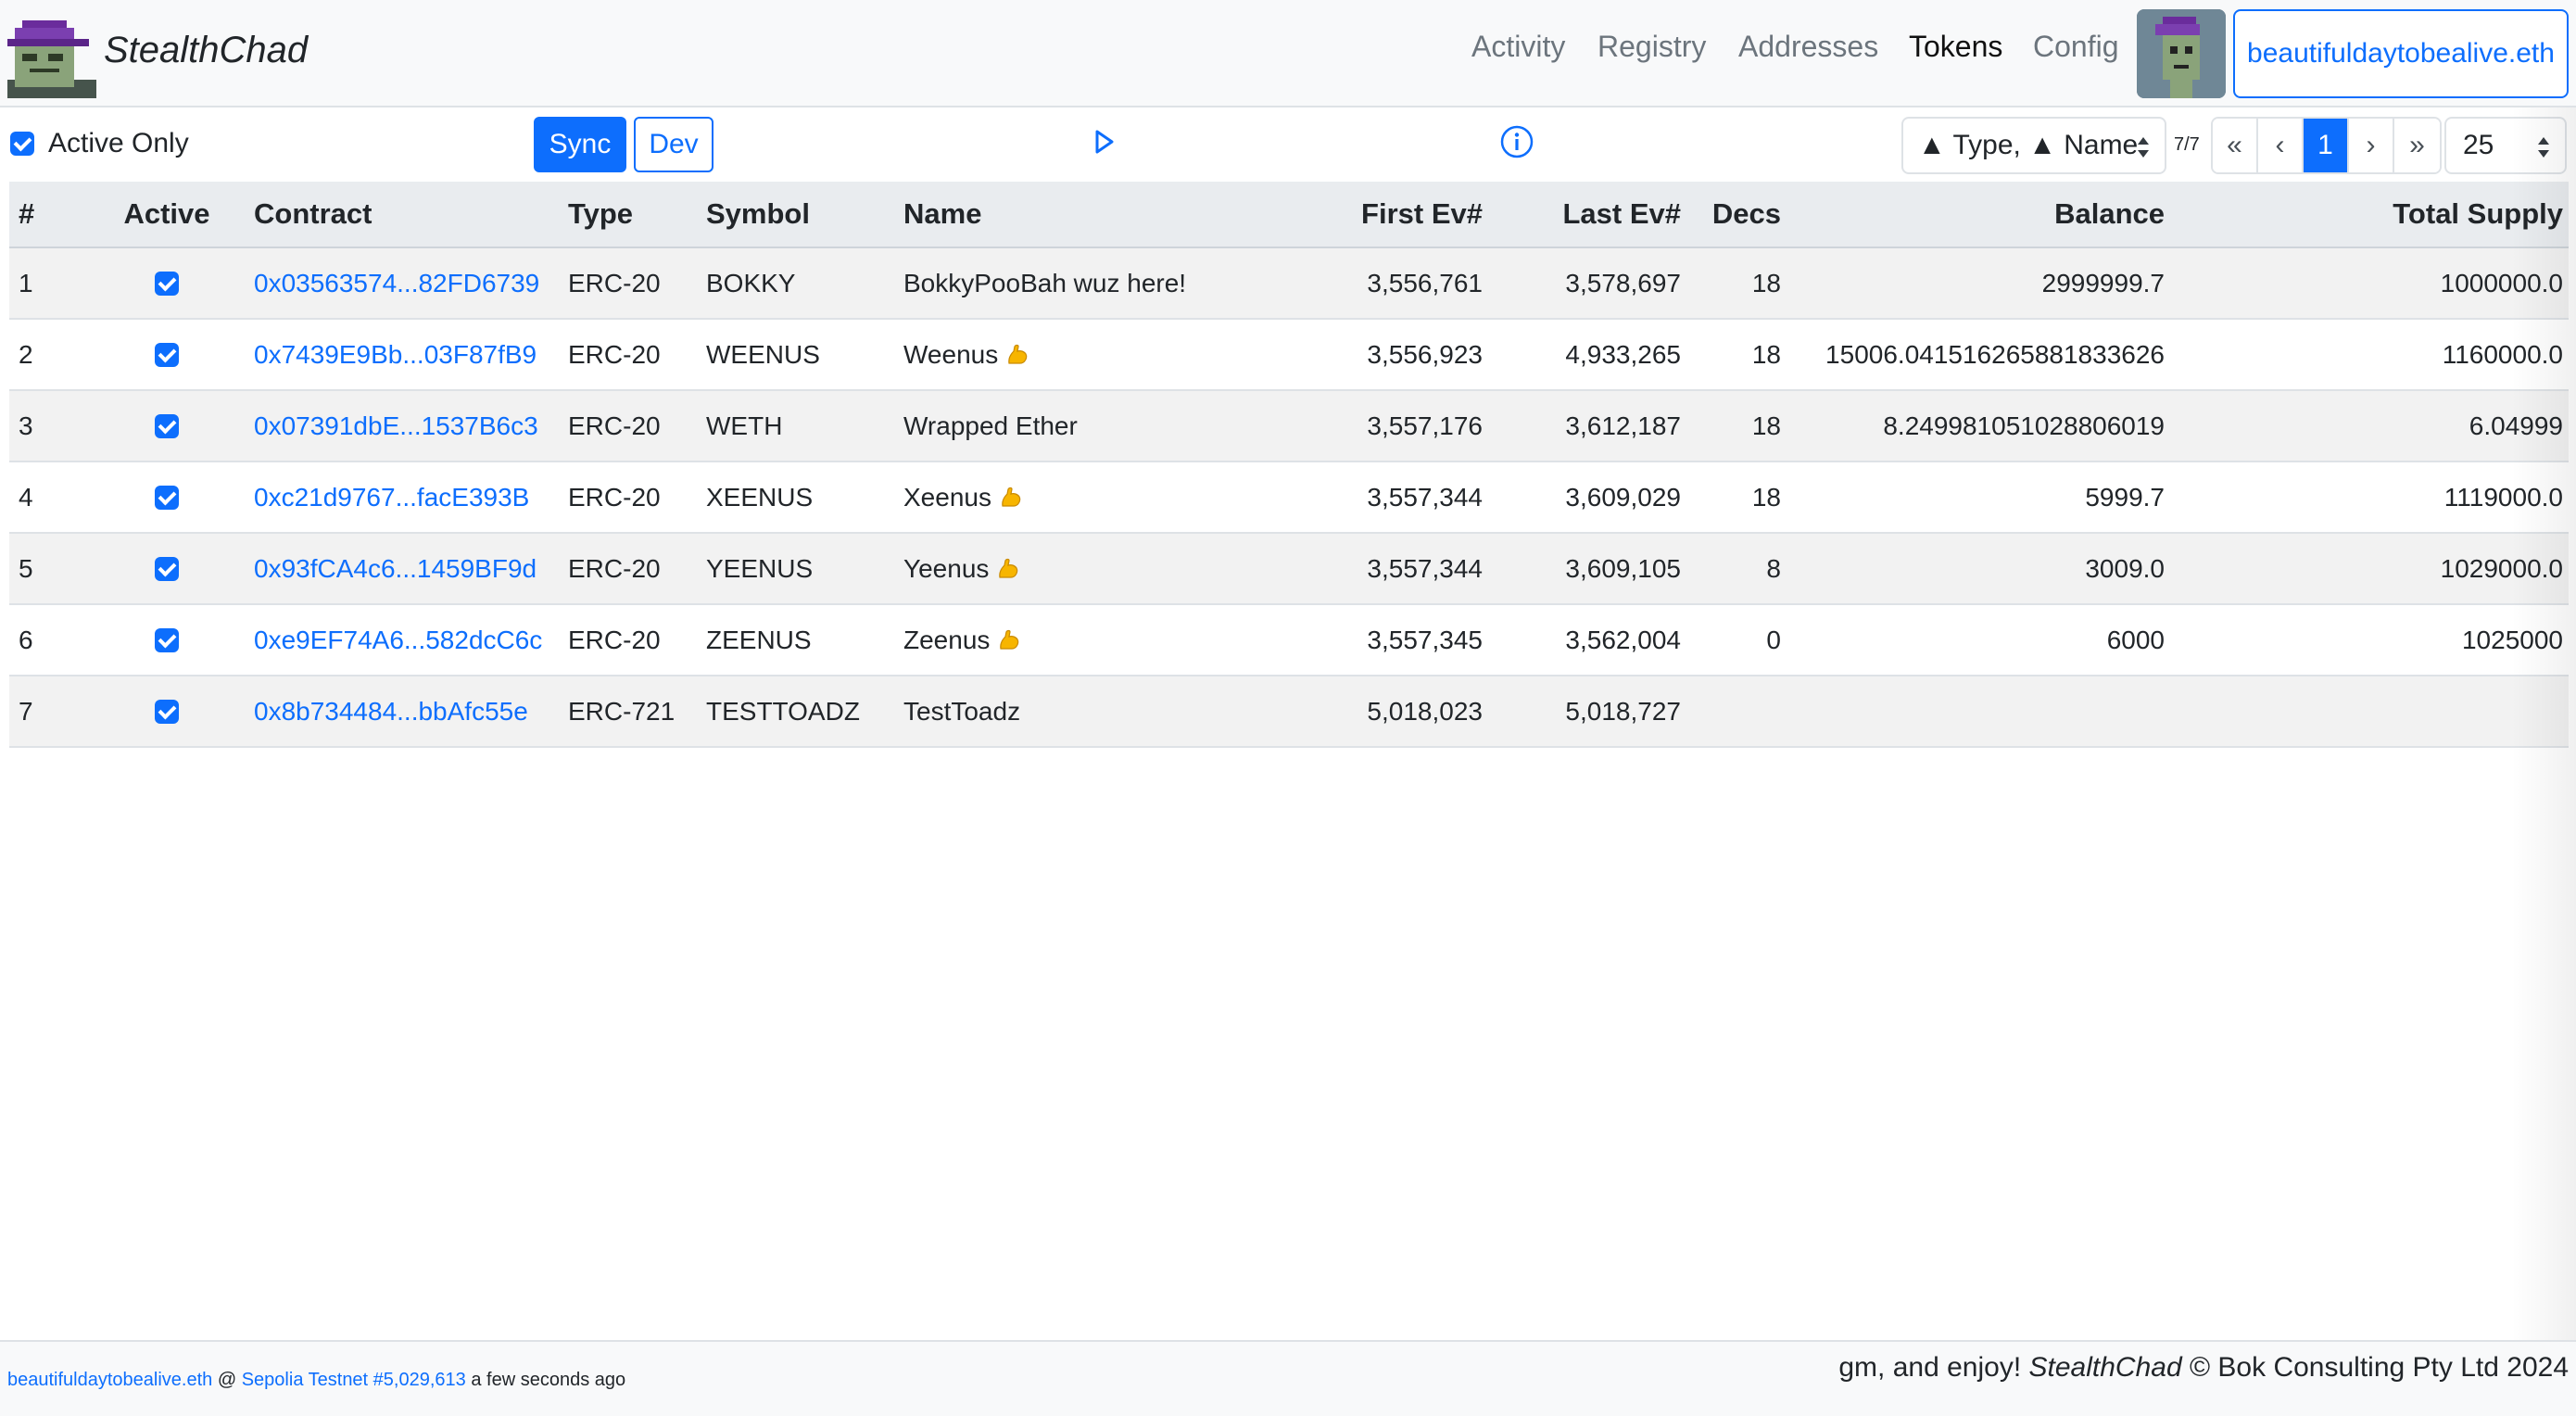 The width and height of the screenshot is (2576, 1416). What do you see at coordinates (1651, 46) in the screenshot?
I see `nav-registry: Registry` at bounding box center [1651, 46].